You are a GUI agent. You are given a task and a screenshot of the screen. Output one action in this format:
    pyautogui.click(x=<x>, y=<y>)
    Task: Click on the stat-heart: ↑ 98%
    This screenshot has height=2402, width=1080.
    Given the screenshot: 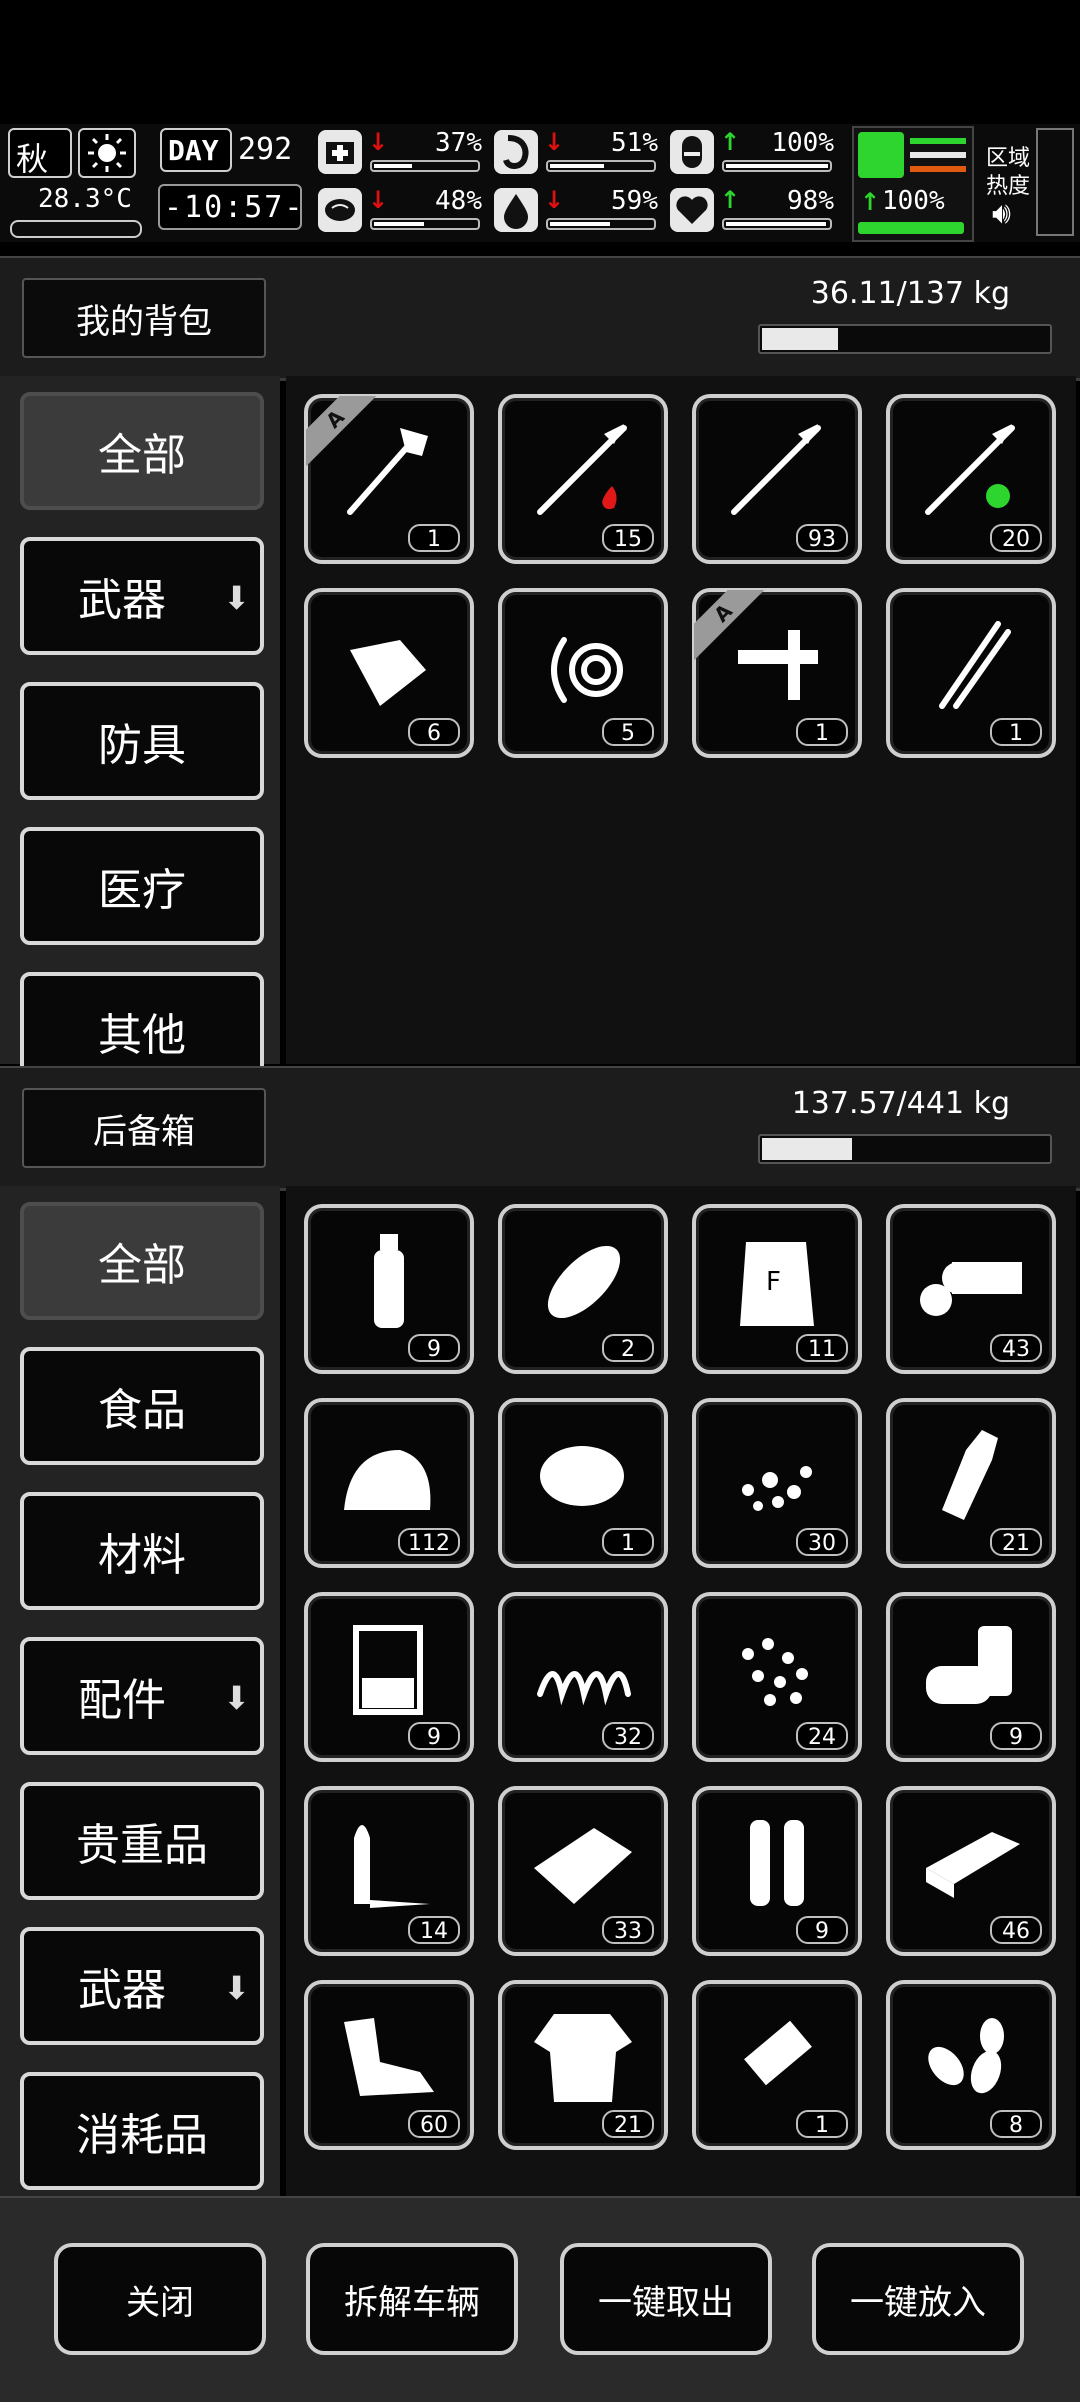 What is the action you would take?
    pyautogui.click(x=755, y=211)
    